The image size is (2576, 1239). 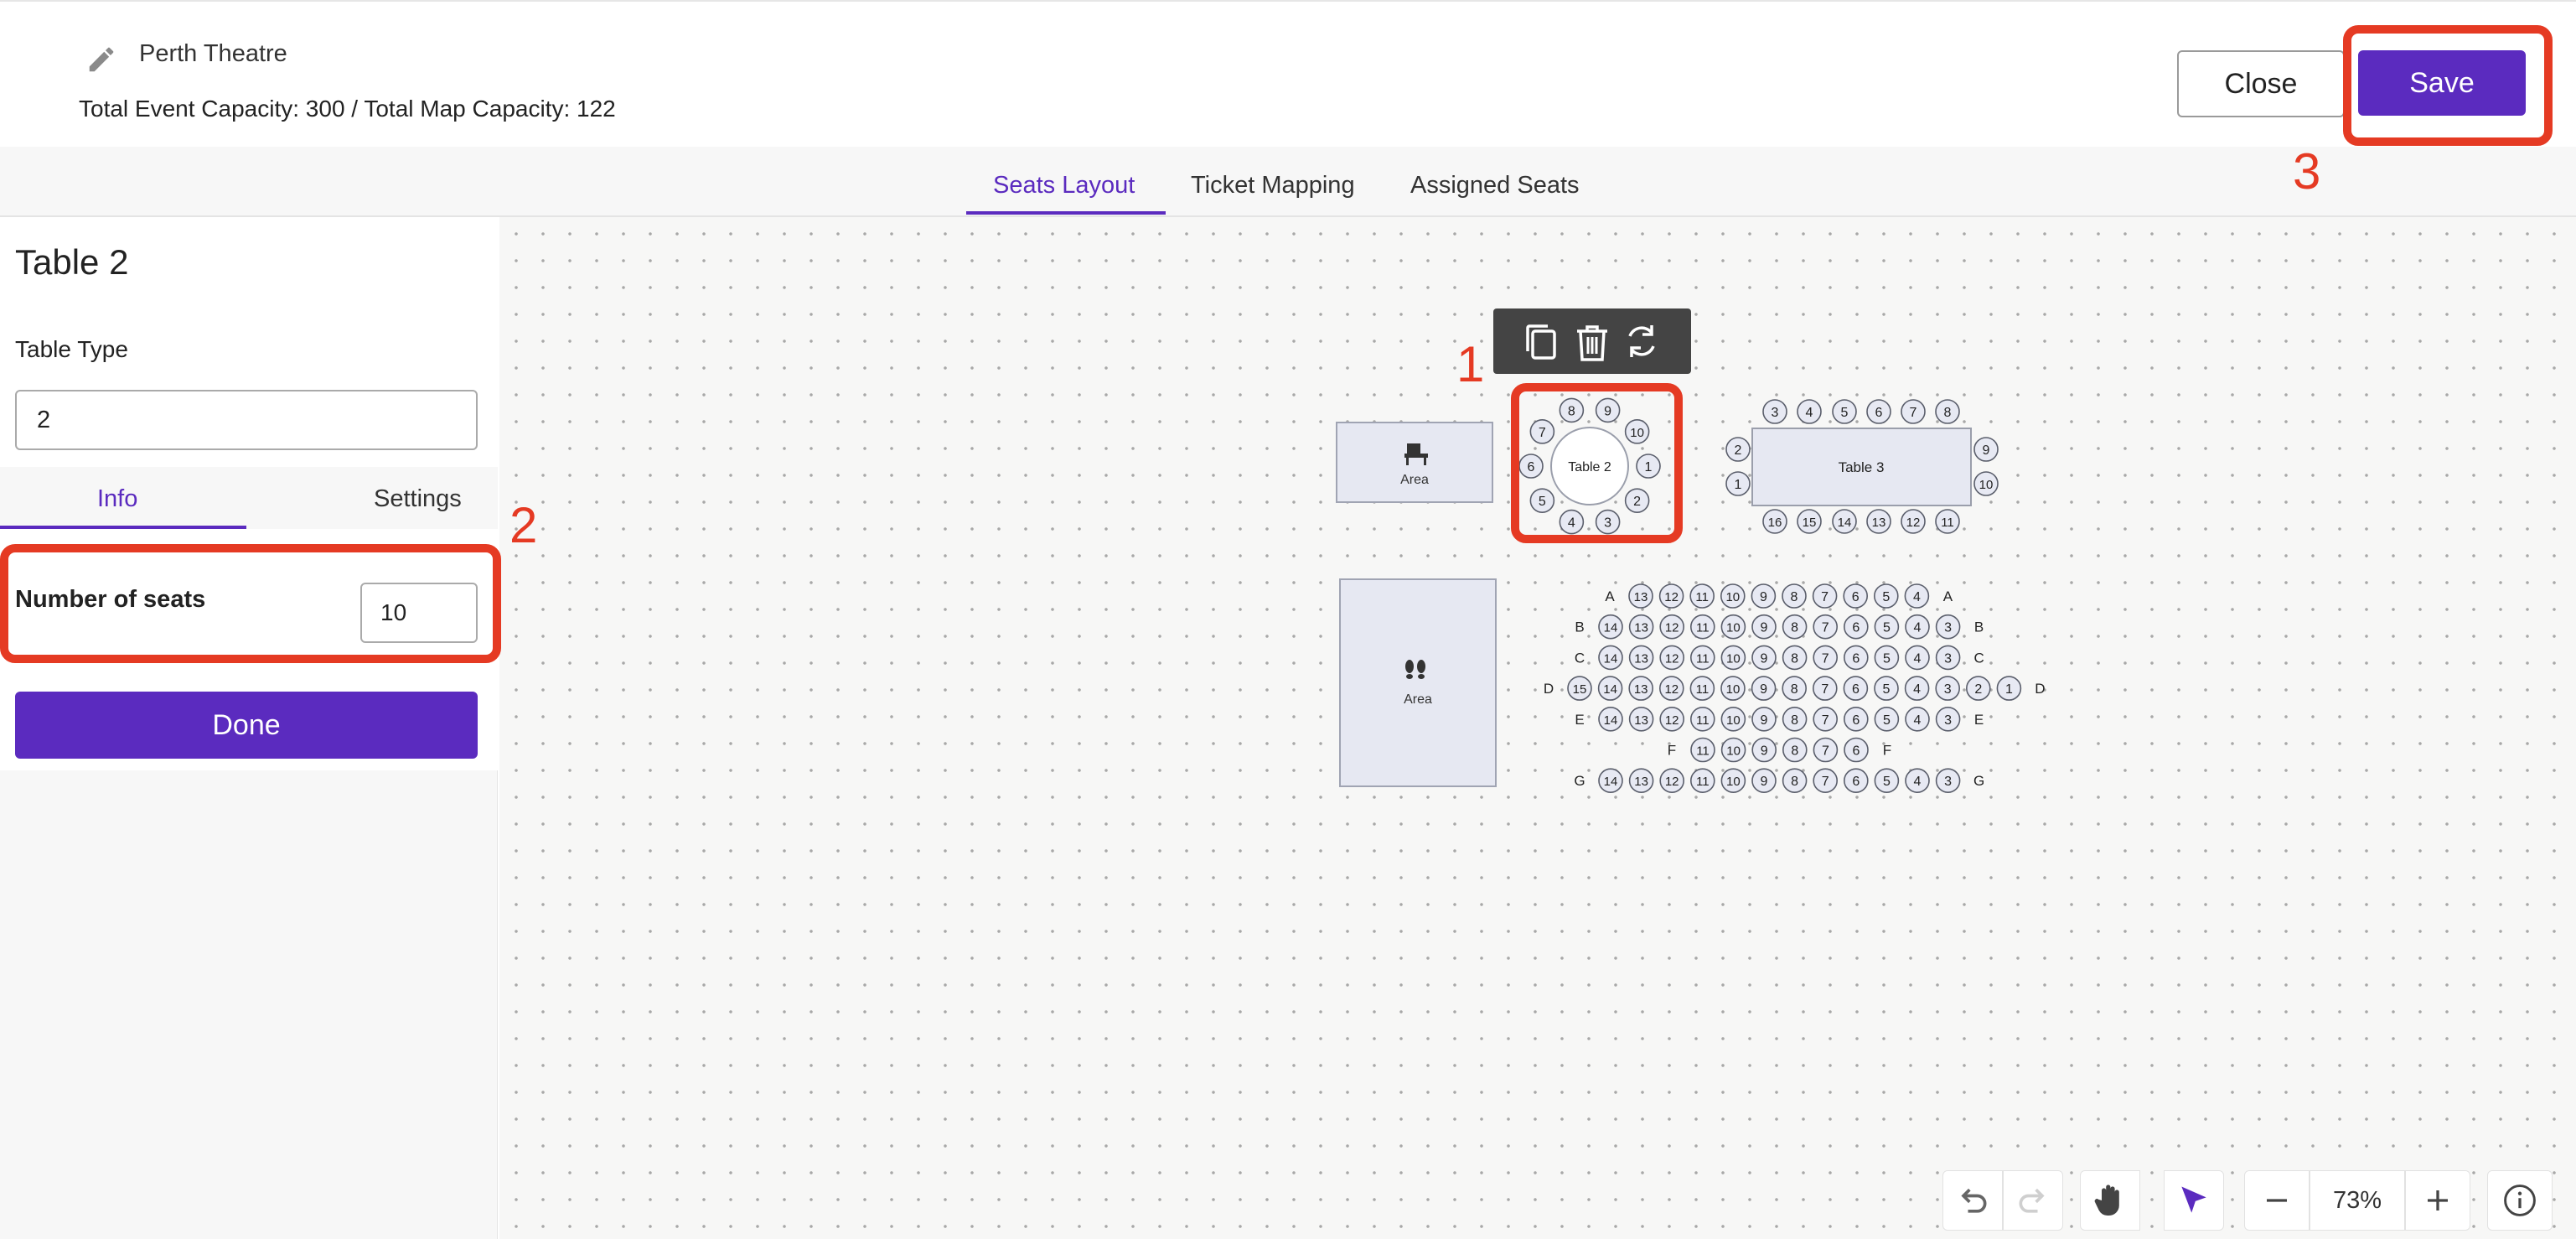 I want to click on table-3-seat: 8, so click(x=1947, y=412).